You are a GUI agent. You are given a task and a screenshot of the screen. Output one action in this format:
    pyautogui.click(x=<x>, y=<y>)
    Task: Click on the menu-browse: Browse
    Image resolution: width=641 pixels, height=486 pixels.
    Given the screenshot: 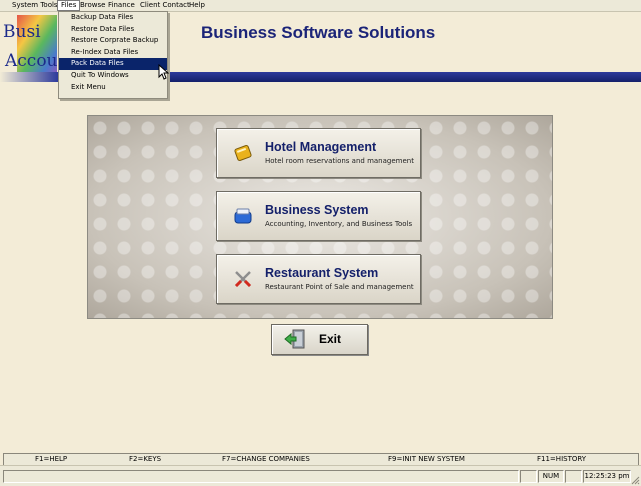 What is the action you would take?
    pyautogui.click(x=93, y=5)
    